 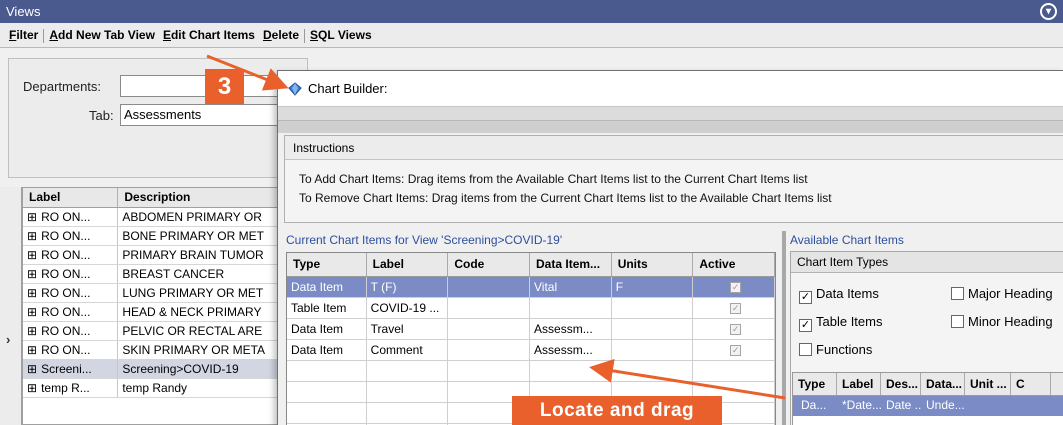 I want to click on menu-delete: Delete, so click(x=281, y=35).